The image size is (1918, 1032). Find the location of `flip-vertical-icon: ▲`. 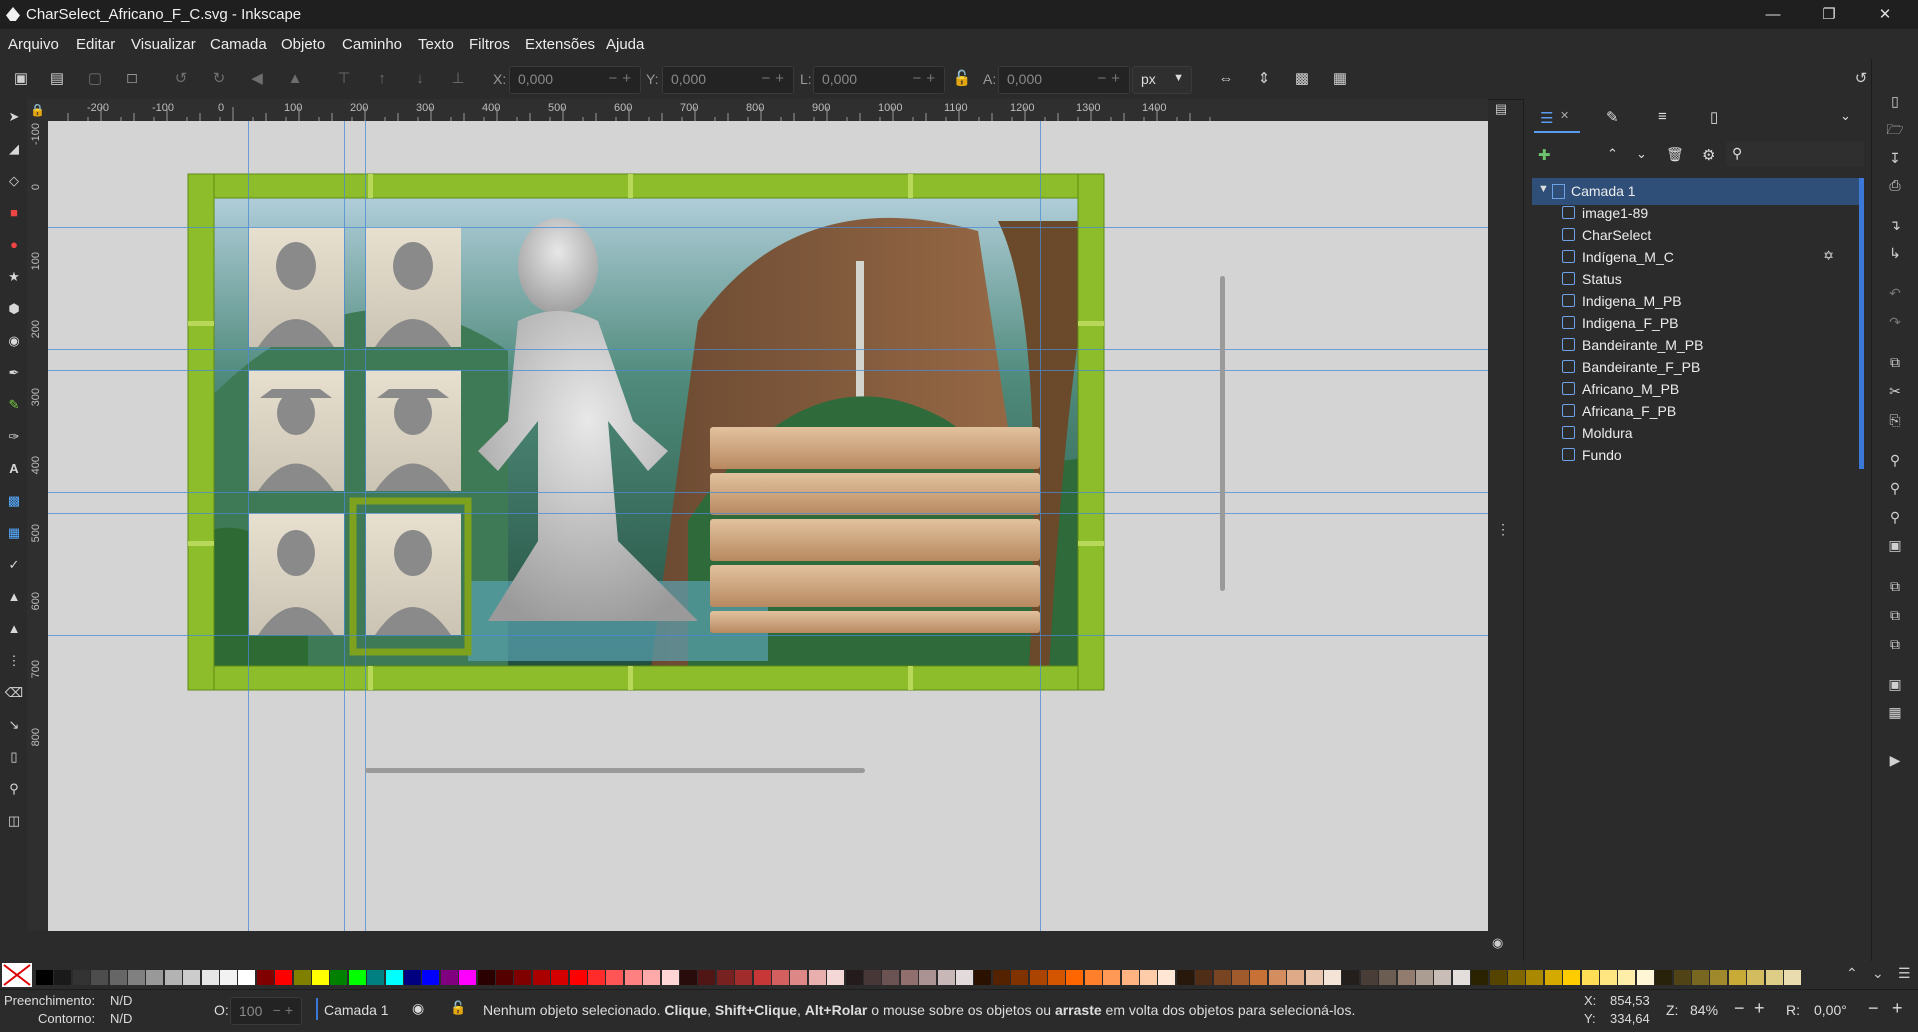

flip-vertical-icon: ▲ is located at coordinates (295, 79).